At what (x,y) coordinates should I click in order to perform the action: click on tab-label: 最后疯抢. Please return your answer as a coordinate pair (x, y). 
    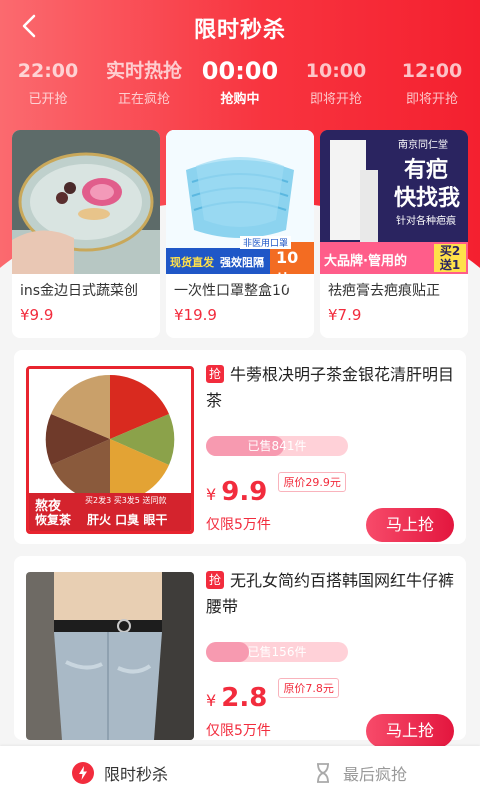
    Looking at the image, I should click on (374, 774).